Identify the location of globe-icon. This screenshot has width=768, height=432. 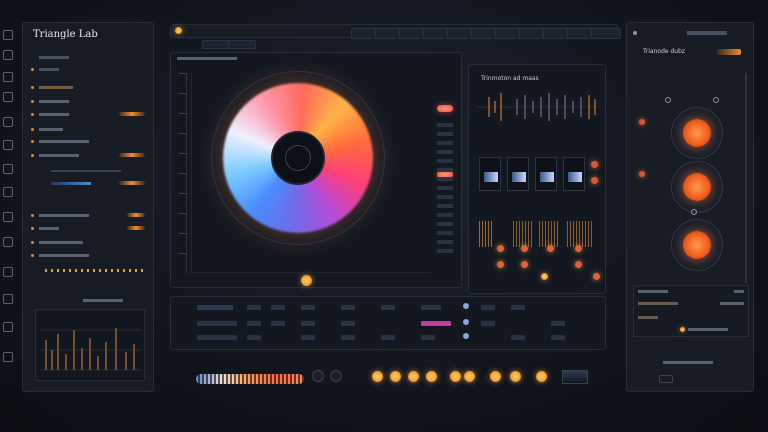
(8, 272).